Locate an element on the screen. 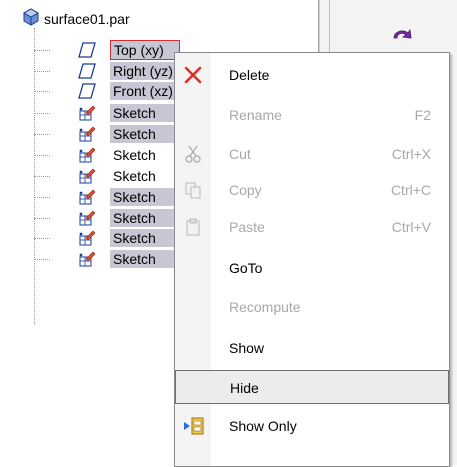 The width and height of the screenshot is (457, 467). menu-item-cut: Cut Ctrl+X is located at coordinates (312, 154).